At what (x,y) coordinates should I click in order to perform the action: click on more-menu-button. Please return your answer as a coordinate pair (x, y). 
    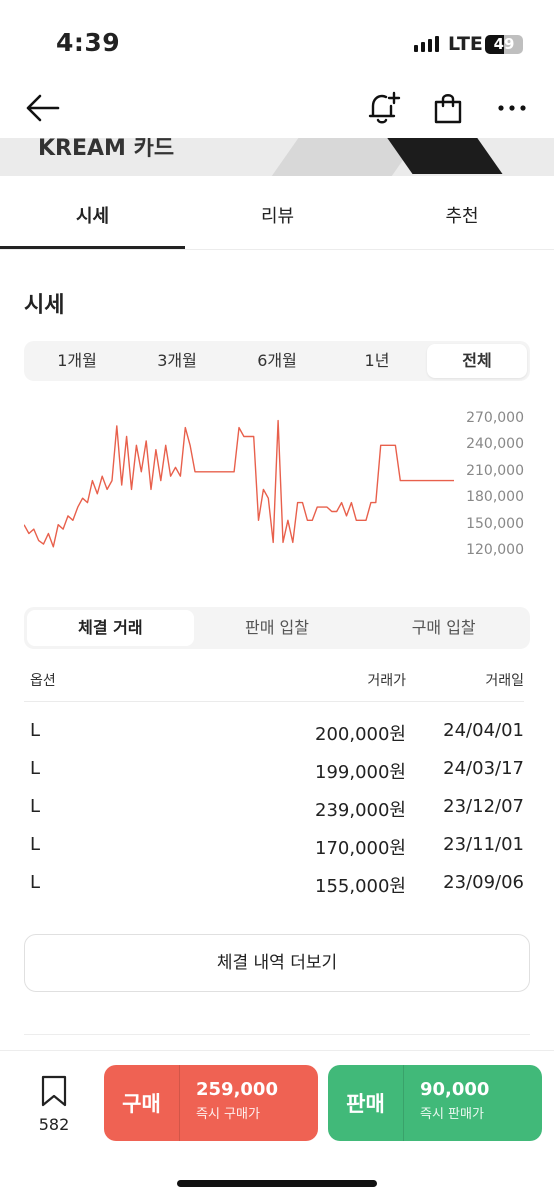
    Looking at the image, I should click on (512, 108).